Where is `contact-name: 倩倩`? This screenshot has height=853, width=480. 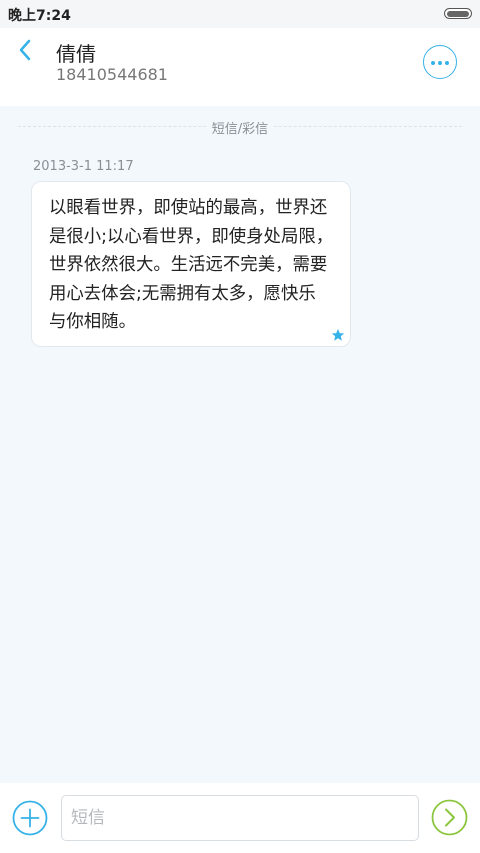 contact-name: 倩倩 is located at coordinates (76, 54).